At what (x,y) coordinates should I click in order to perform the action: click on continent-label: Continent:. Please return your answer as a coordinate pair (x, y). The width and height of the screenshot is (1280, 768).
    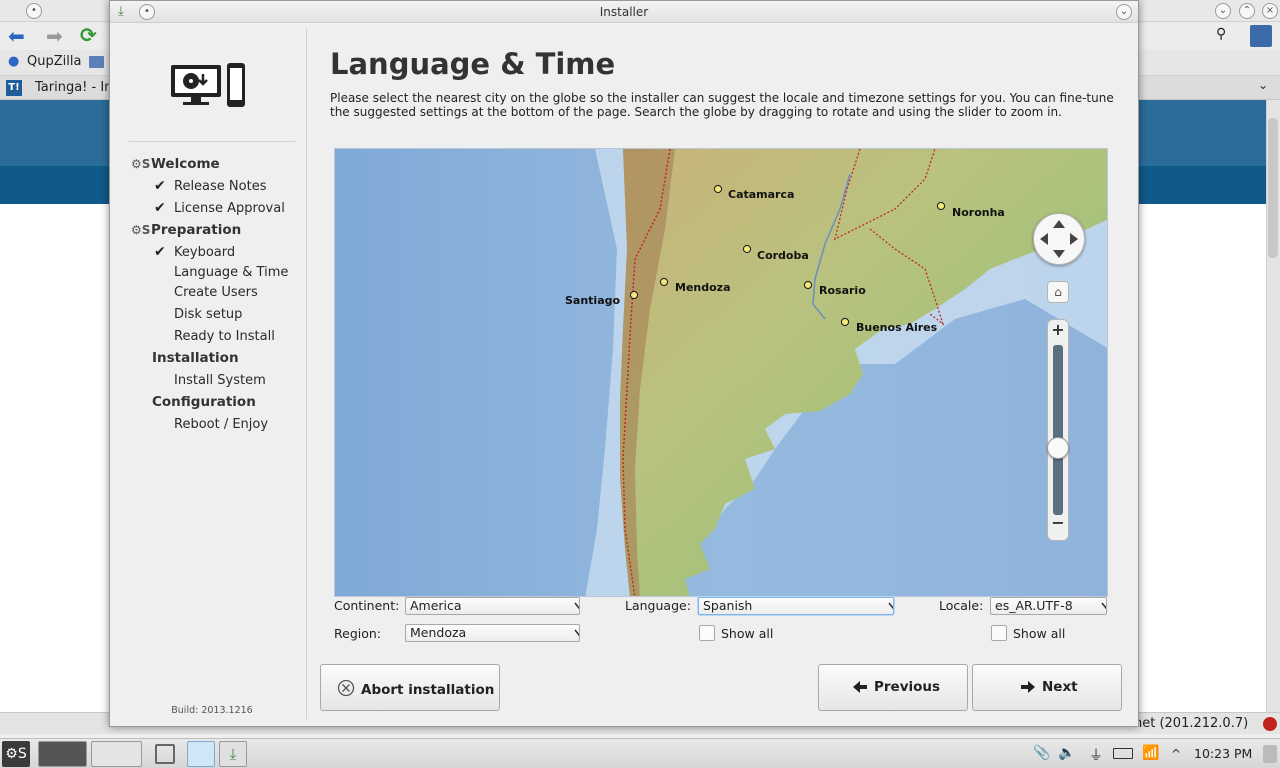
    Looking at the image, I should click on (367, 605).